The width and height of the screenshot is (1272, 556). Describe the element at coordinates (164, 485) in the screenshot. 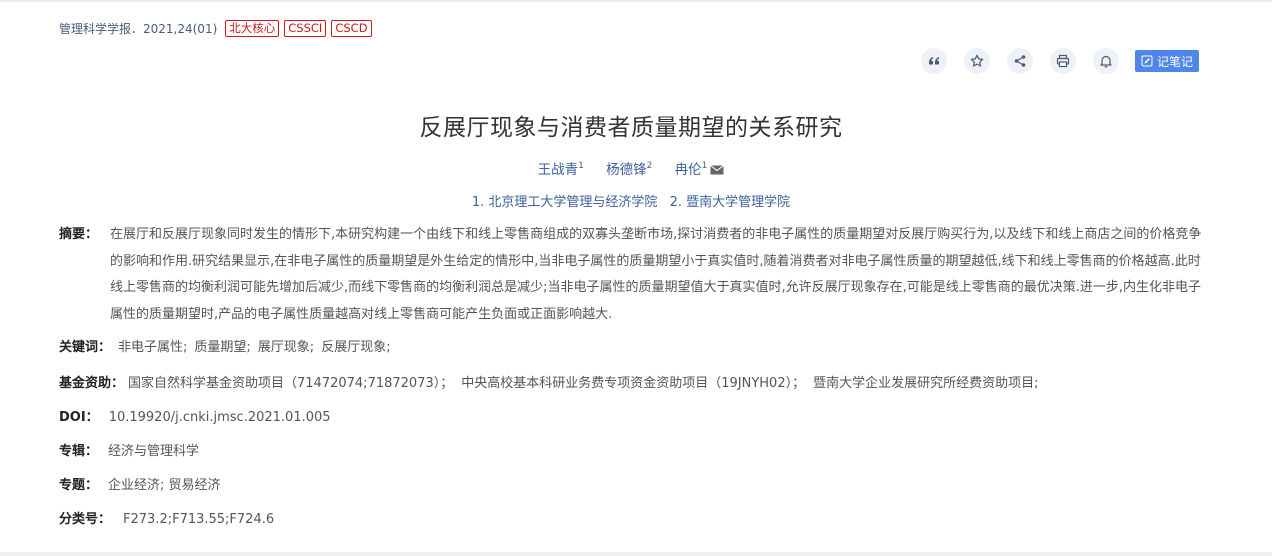

I see `topic-value: 企业经济; 贸易经济` at that location.